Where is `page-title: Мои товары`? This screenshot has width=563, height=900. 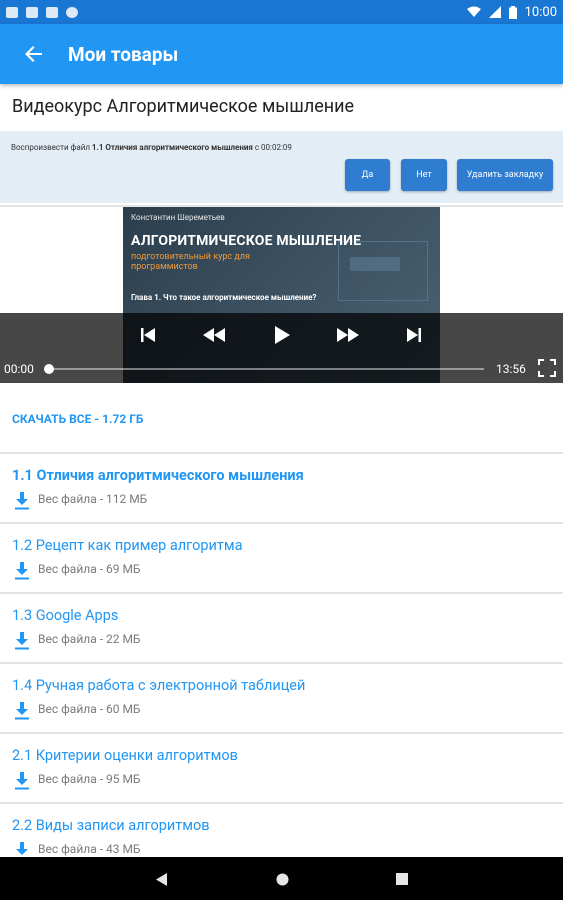 page-title: Мои товары is located at coordinates (123, 54).